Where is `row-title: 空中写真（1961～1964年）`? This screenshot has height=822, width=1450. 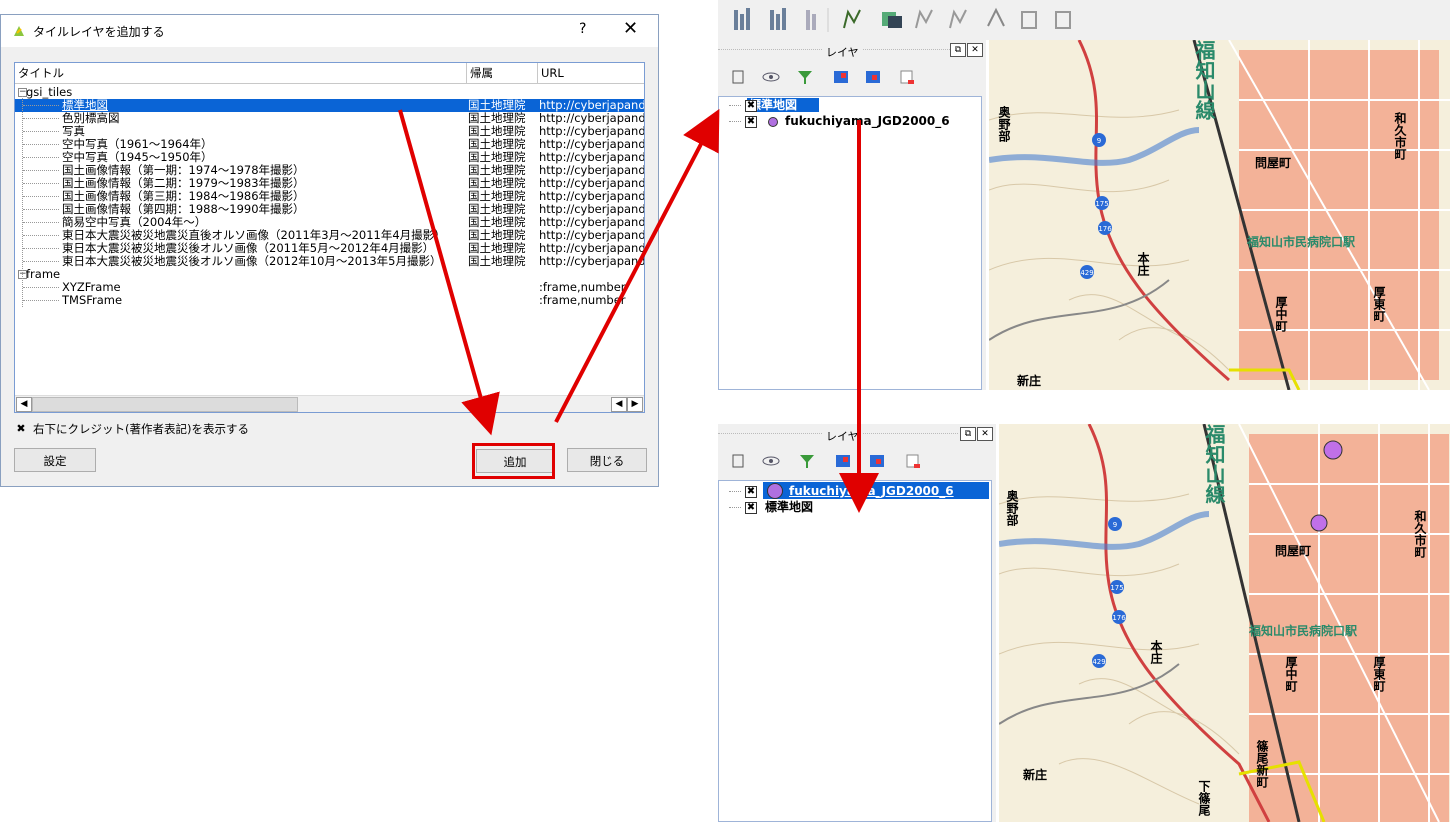
row-title: 空中写真（1961～1964年） is located at coordinates (137, 144).